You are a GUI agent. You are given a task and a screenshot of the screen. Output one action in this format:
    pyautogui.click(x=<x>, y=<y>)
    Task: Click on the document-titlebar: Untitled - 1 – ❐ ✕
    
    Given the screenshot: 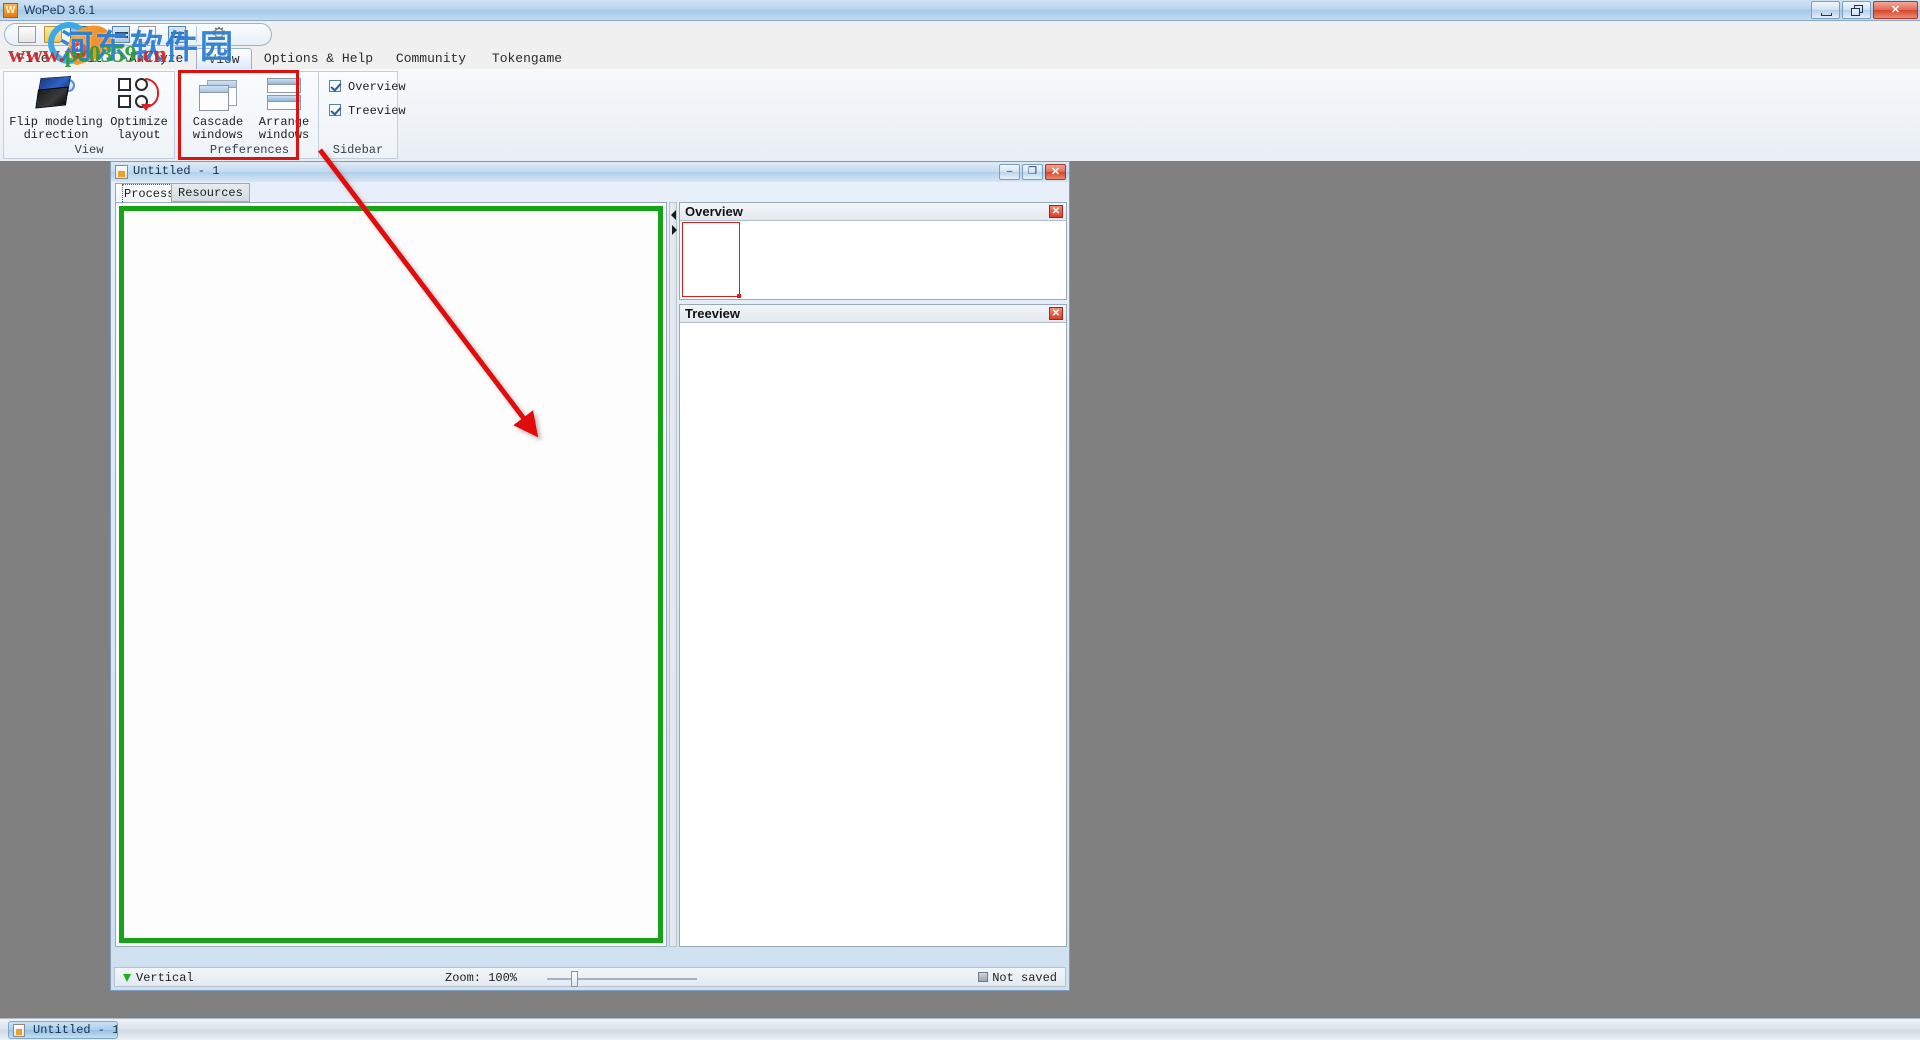 What is the action you would take?
    pyautogui.click(x=590, y=172)
    